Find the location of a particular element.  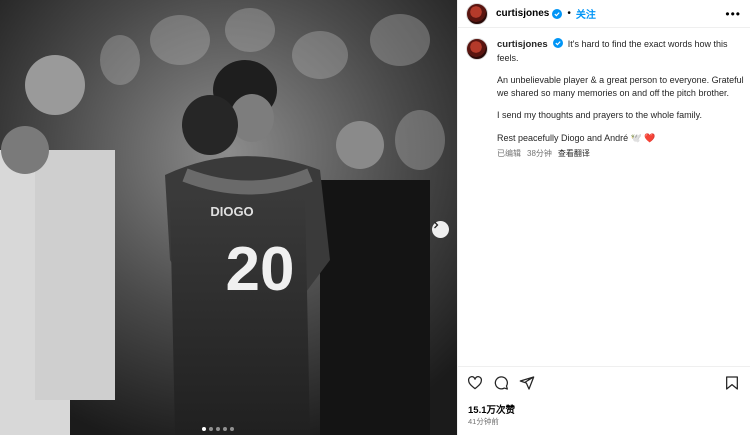

caption-username-link: curtisjones is located at coordinates (522, 44).